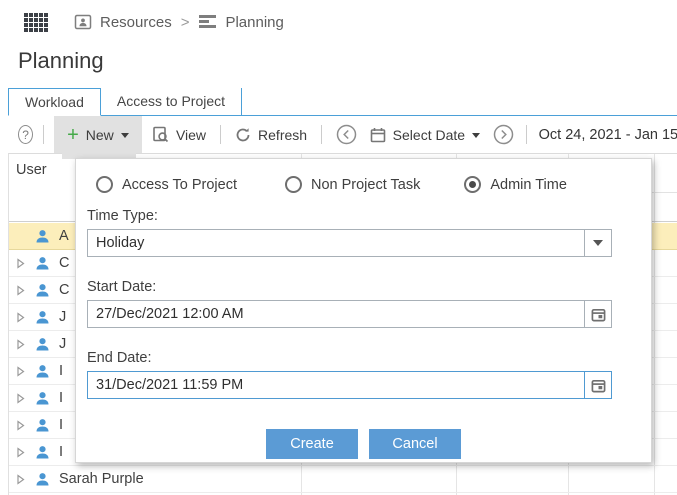  What do you see at coordinates (122, 216) in the screenshot?
I see `time-type-label: Time Type:` at bounding box center [122, 216].